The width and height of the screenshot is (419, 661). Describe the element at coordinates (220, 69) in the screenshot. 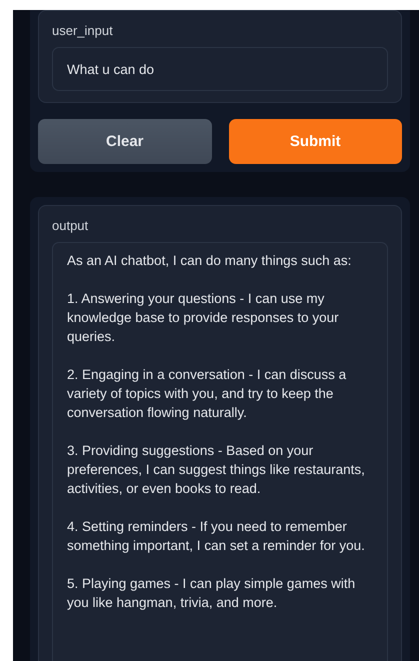

I see `input-field: What u can do` at that location.